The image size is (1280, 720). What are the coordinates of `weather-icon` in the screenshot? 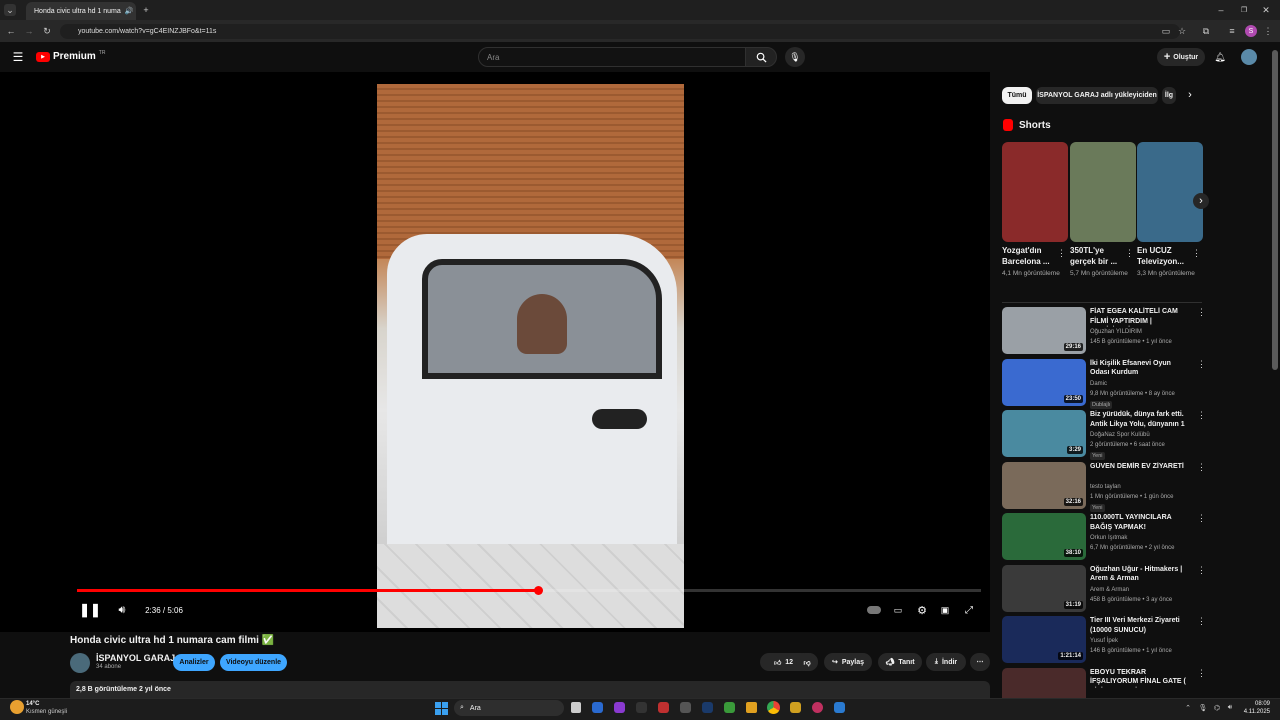 It's located at (17, 707).